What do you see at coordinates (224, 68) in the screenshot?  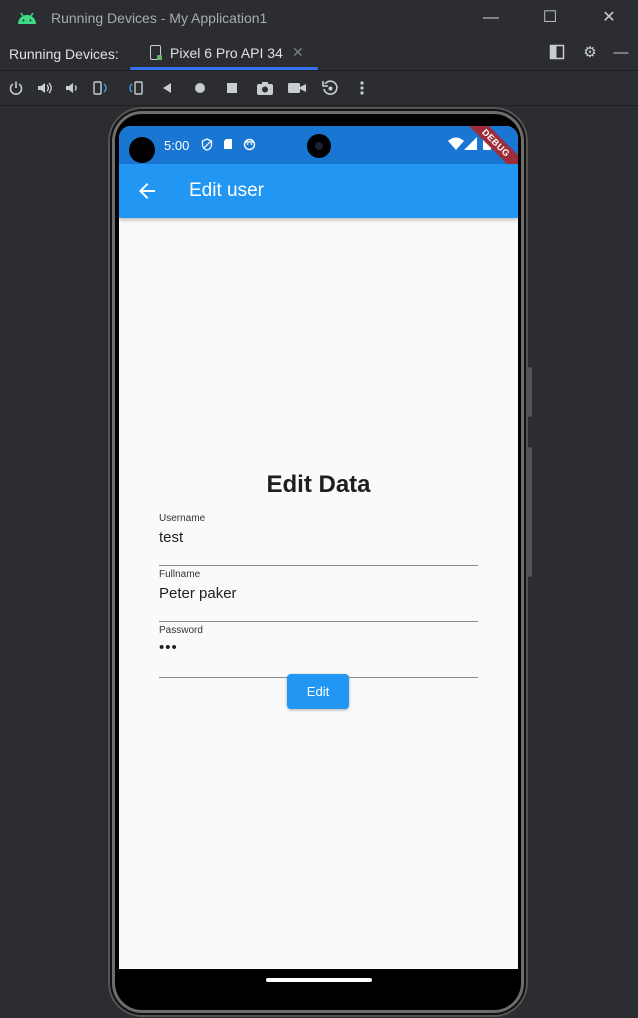 I see `active-tab-indicator` at bounding box center [224, 68].